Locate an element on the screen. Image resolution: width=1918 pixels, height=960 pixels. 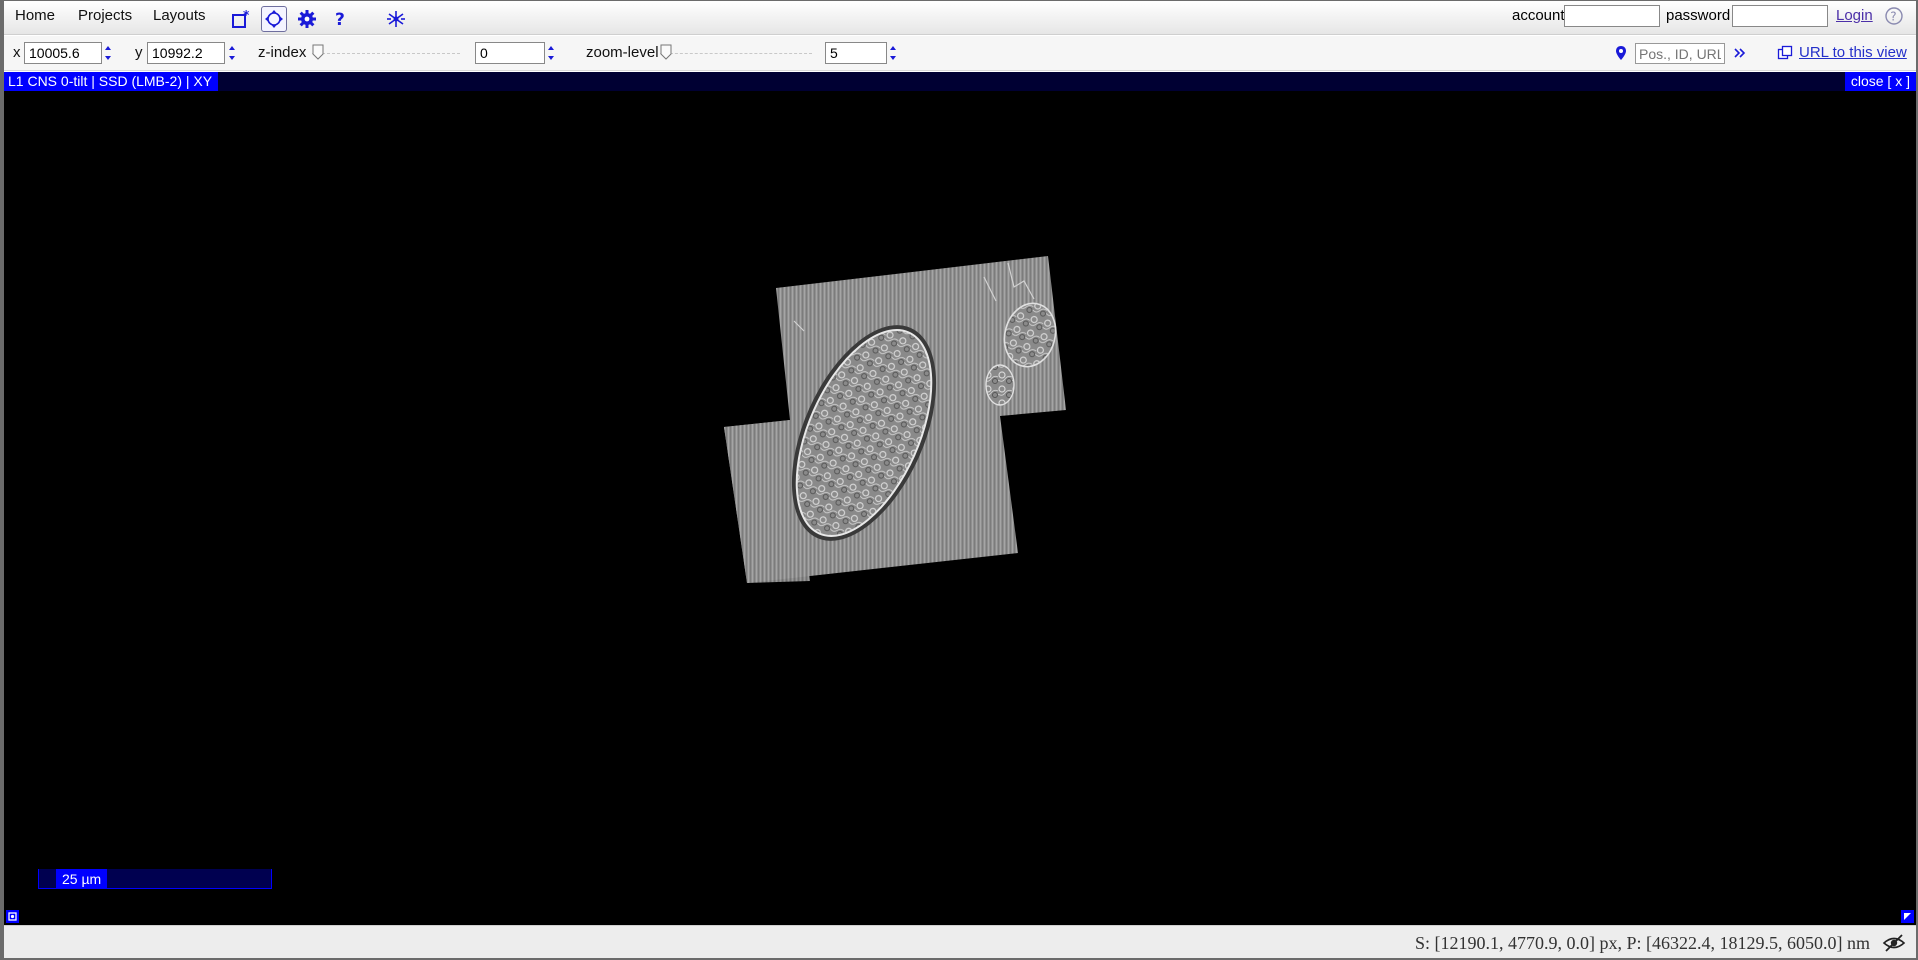
em-tile-image is located at coordinates (895, 419).